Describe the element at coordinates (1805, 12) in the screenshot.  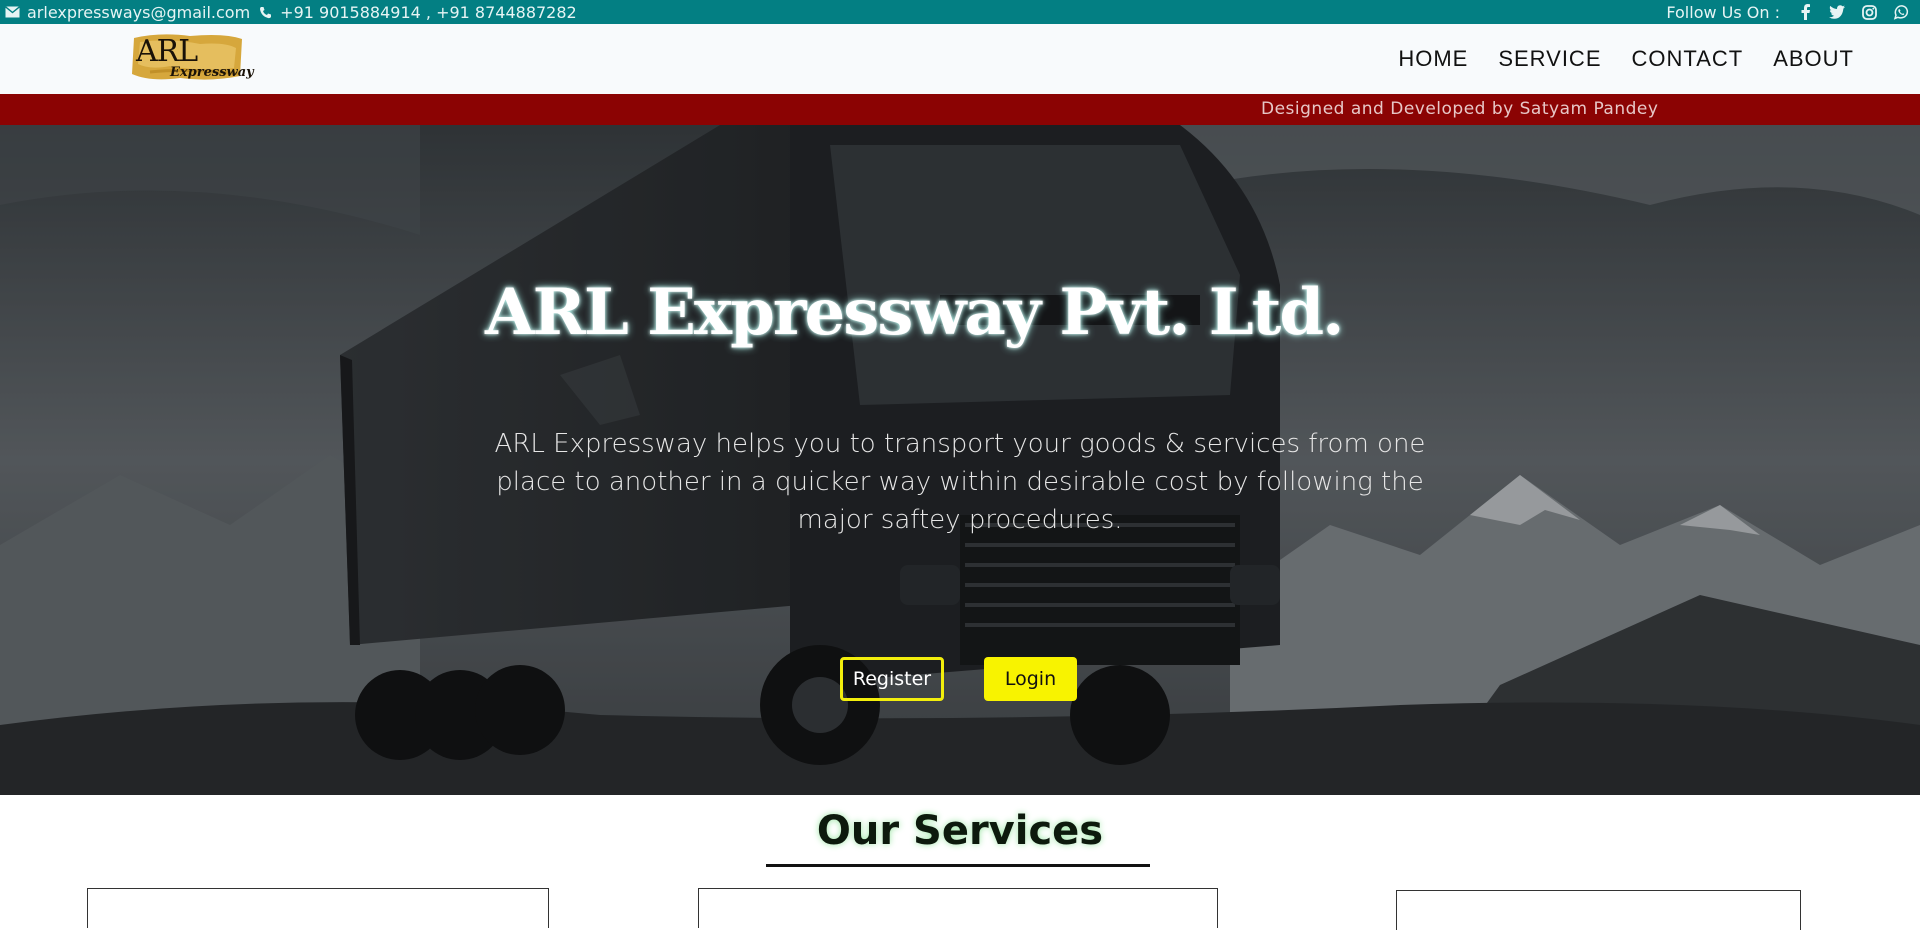
I see `facebook-icon` at that location.